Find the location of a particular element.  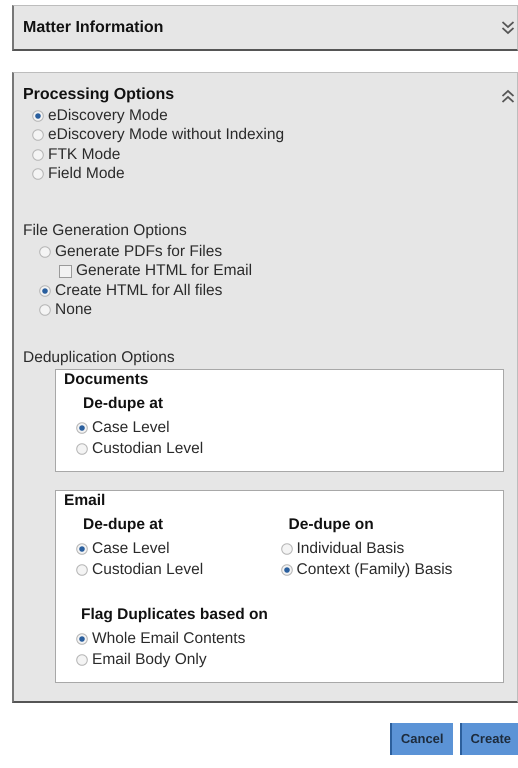

checkbox-option: Generate HTML for Email is located at coordinates (164, 271).